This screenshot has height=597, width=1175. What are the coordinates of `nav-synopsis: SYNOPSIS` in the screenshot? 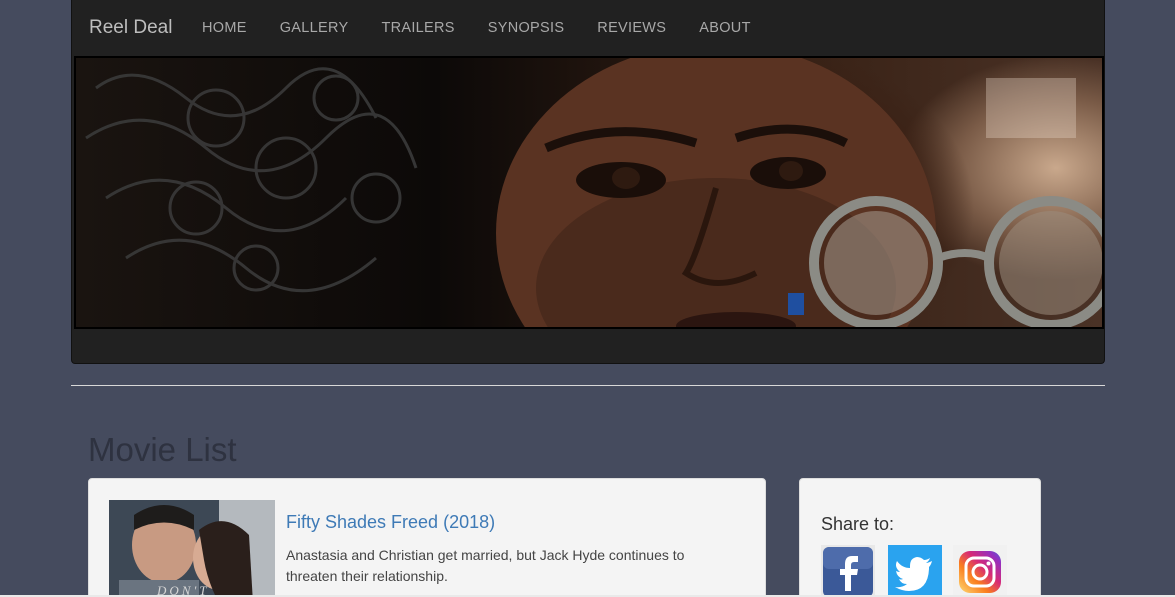 It's located at (526, 28).